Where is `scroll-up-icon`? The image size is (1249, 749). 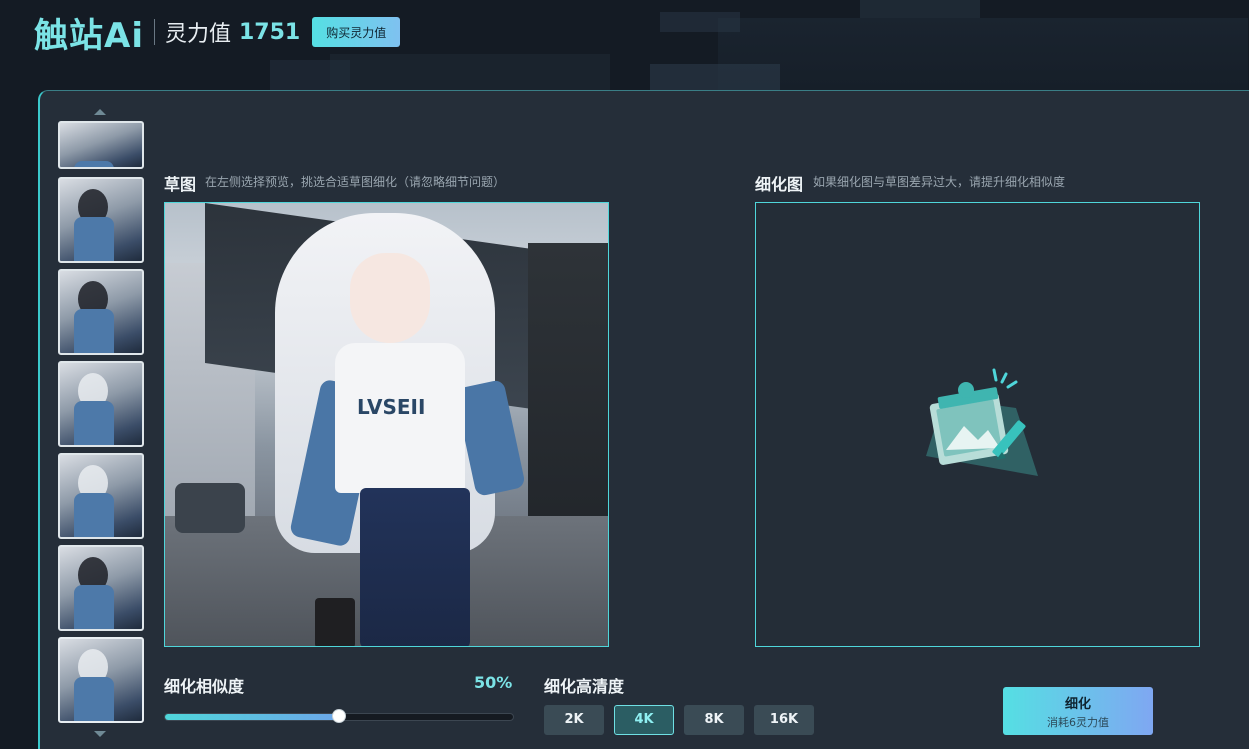 scroll-up-icon is located at coordinates (100, 112).